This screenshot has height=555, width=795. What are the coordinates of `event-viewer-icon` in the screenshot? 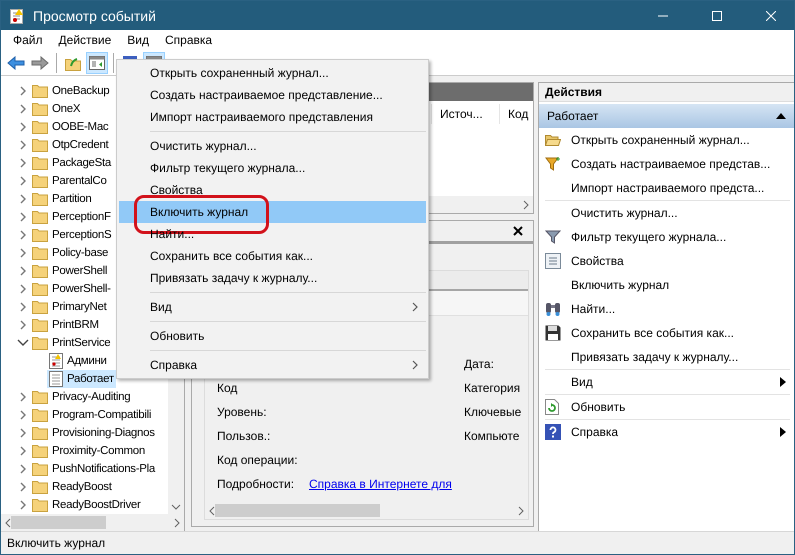 It's located at (17, 16).